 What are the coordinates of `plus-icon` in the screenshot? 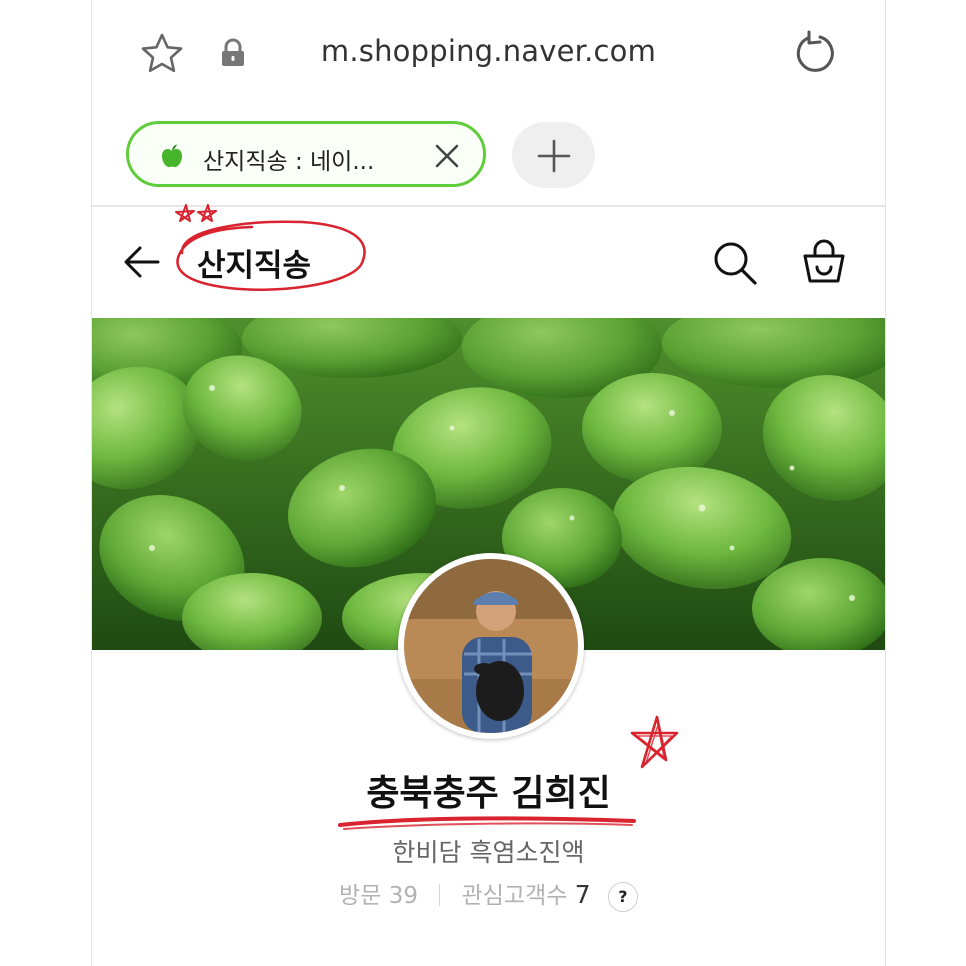 It's located at (554, 156).